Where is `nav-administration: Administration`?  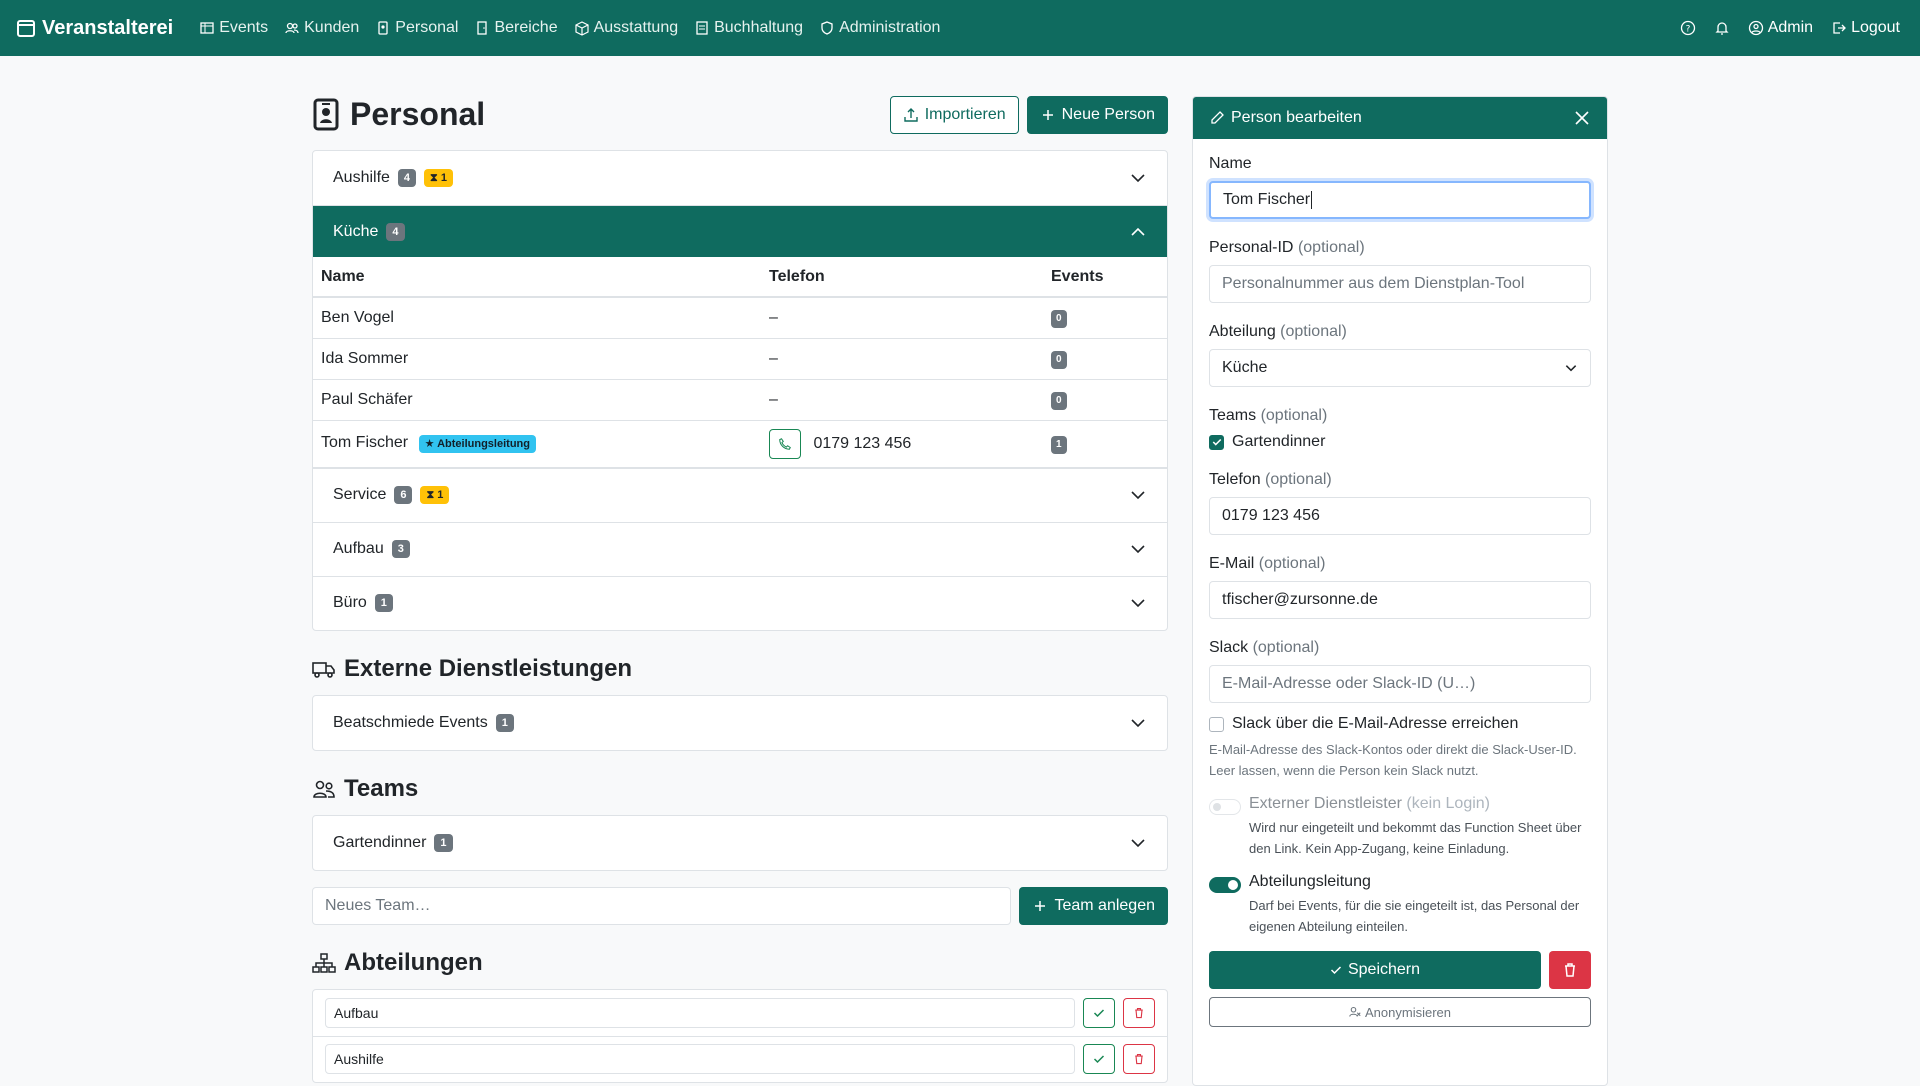 nav-administration: Administration is located at coordinates (879, 28).